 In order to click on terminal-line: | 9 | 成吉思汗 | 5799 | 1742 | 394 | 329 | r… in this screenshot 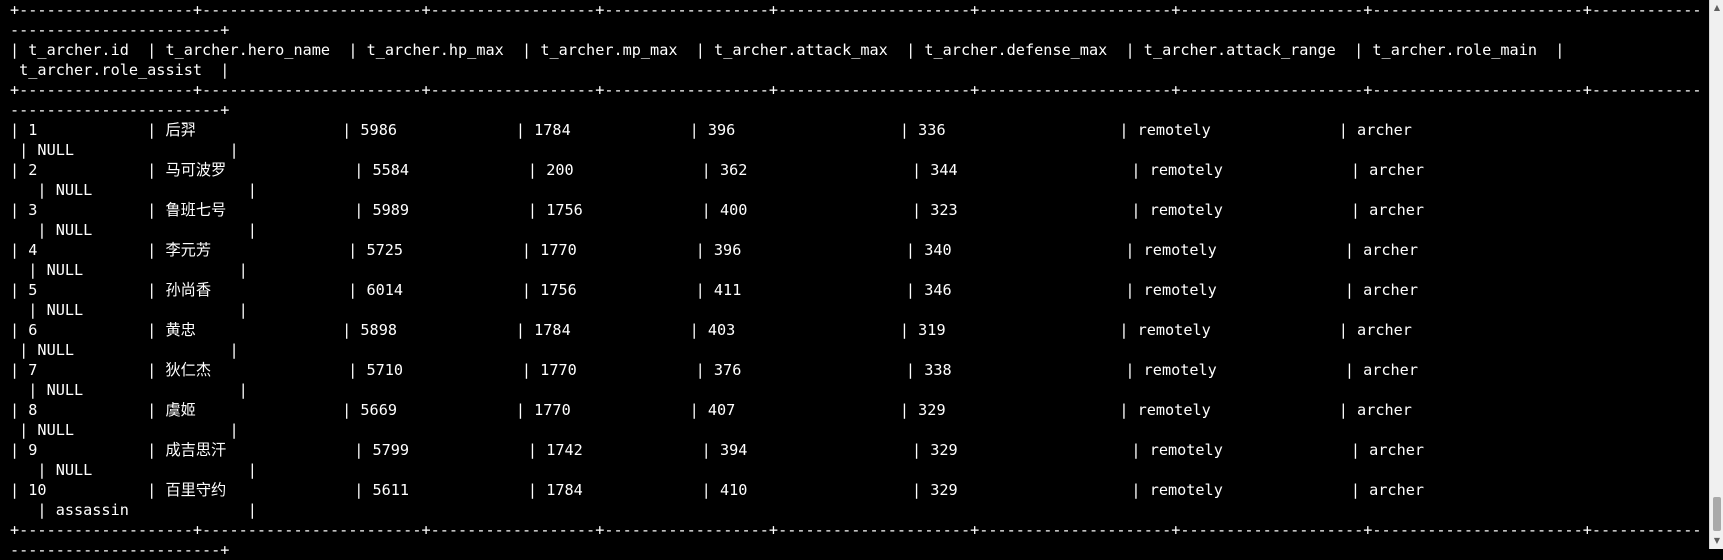, I will do `click(717, 450)`.